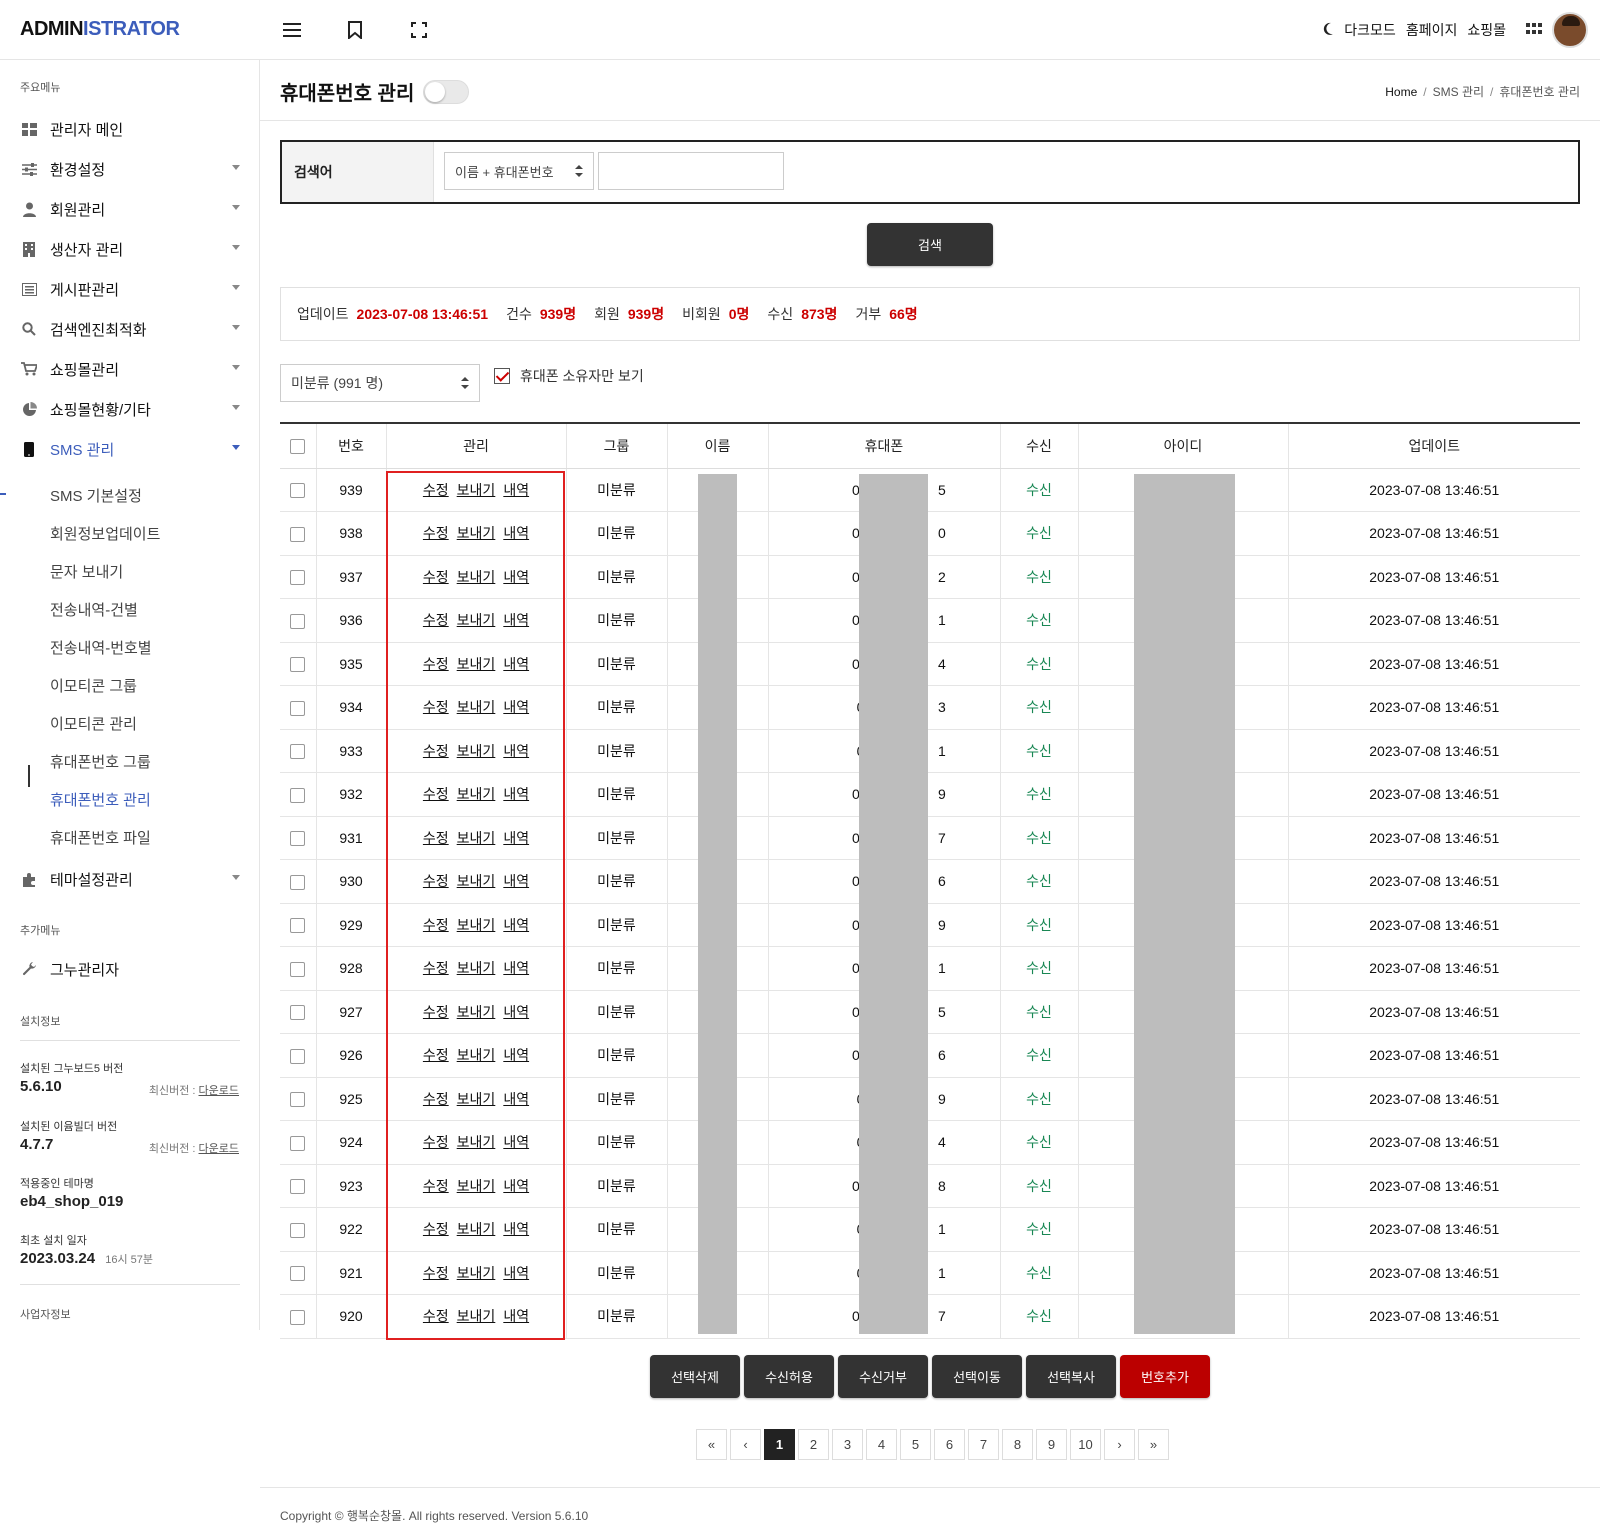 This screenshot has width=1600, height=1537. Describe the element at coordinates (419, 30) in the screenshot. I see `fullscreen-icon` at that location.